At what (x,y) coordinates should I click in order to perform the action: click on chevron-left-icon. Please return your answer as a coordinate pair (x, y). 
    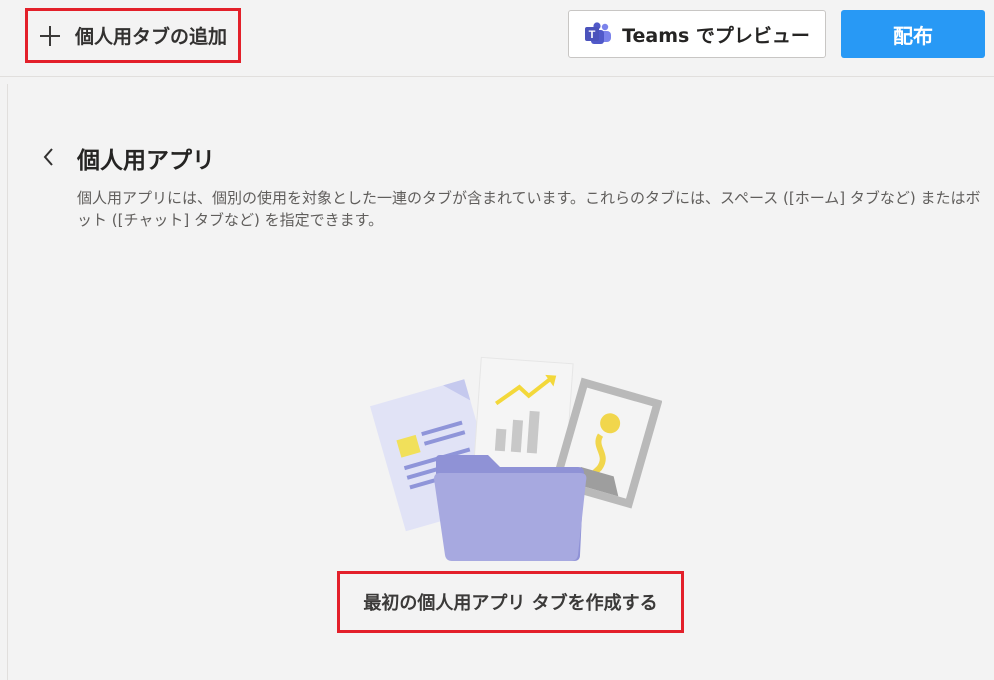
    Looking at the image, I should click on (48, 157).